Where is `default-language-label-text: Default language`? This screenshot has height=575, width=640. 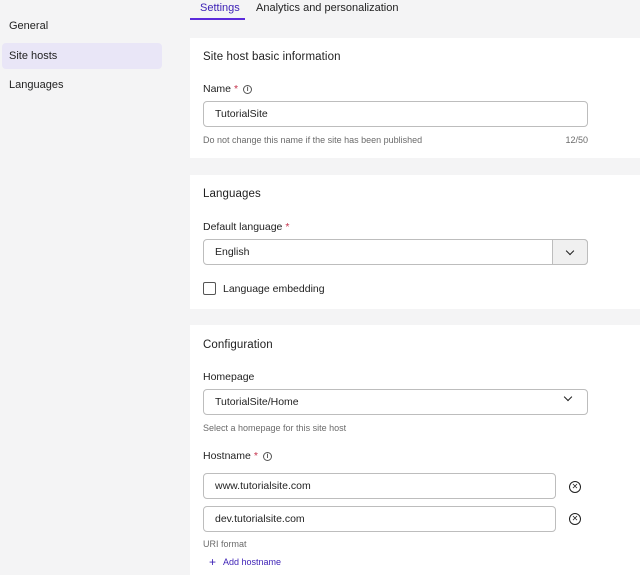 default-language-label-text: Default language is located at coordinates (243, 227).